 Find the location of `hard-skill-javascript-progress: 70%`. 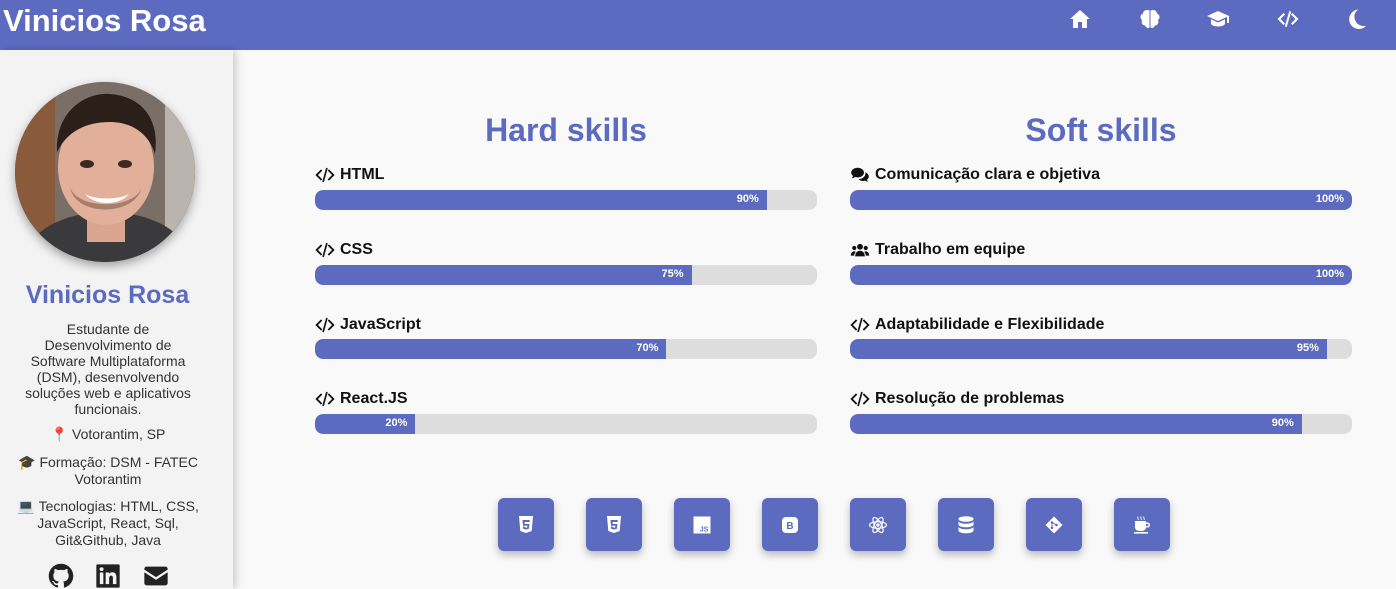

hard-skill-javascript-progress: 70% is located at coordinates (566, 349).